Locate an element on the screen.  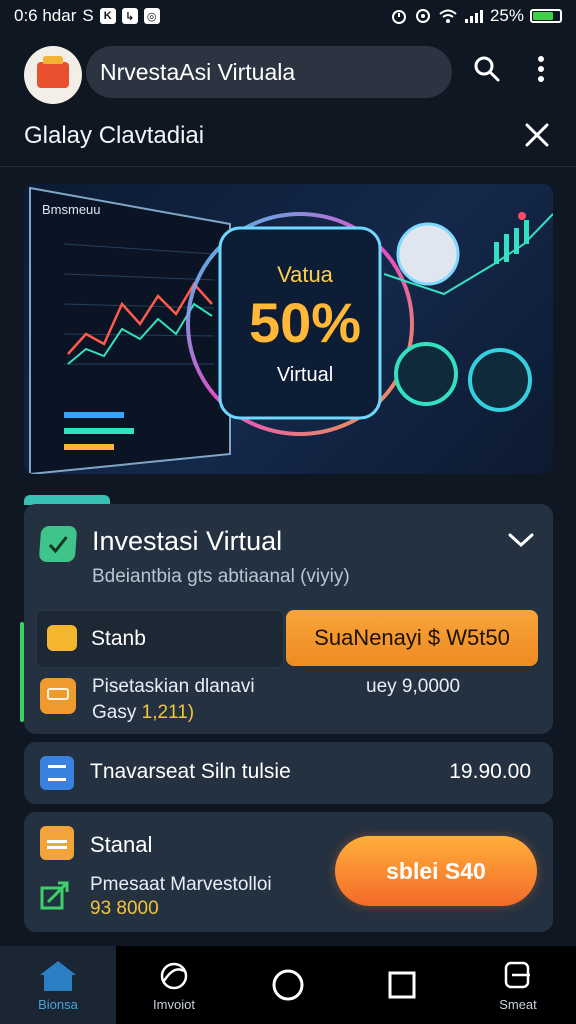
card-subtitle: Bdeiantbia gts abtiaanal (viyiy) is located at coordinates (221, 576).